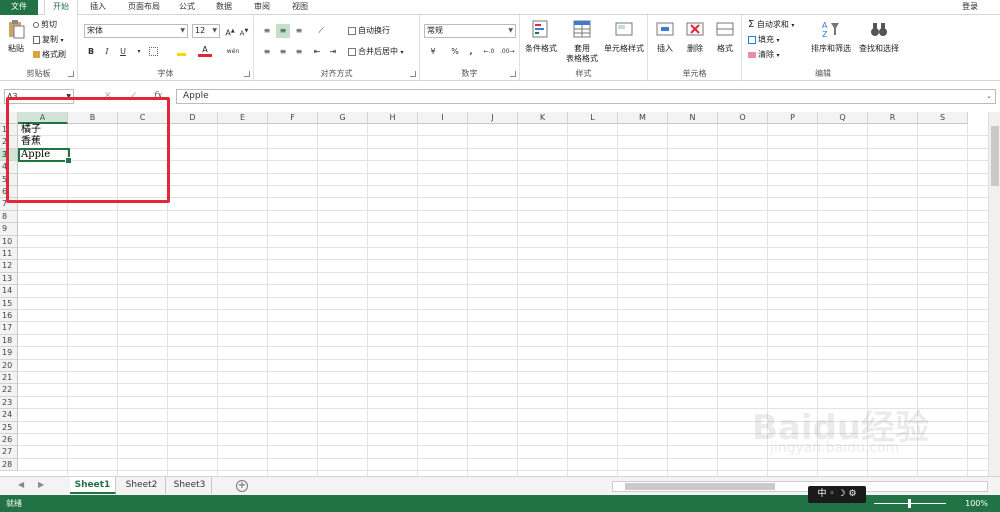  What do you see at coordinates (793, 118) in the screenshot?
I see `column-header-p: P` at bounding box center [793, 118].